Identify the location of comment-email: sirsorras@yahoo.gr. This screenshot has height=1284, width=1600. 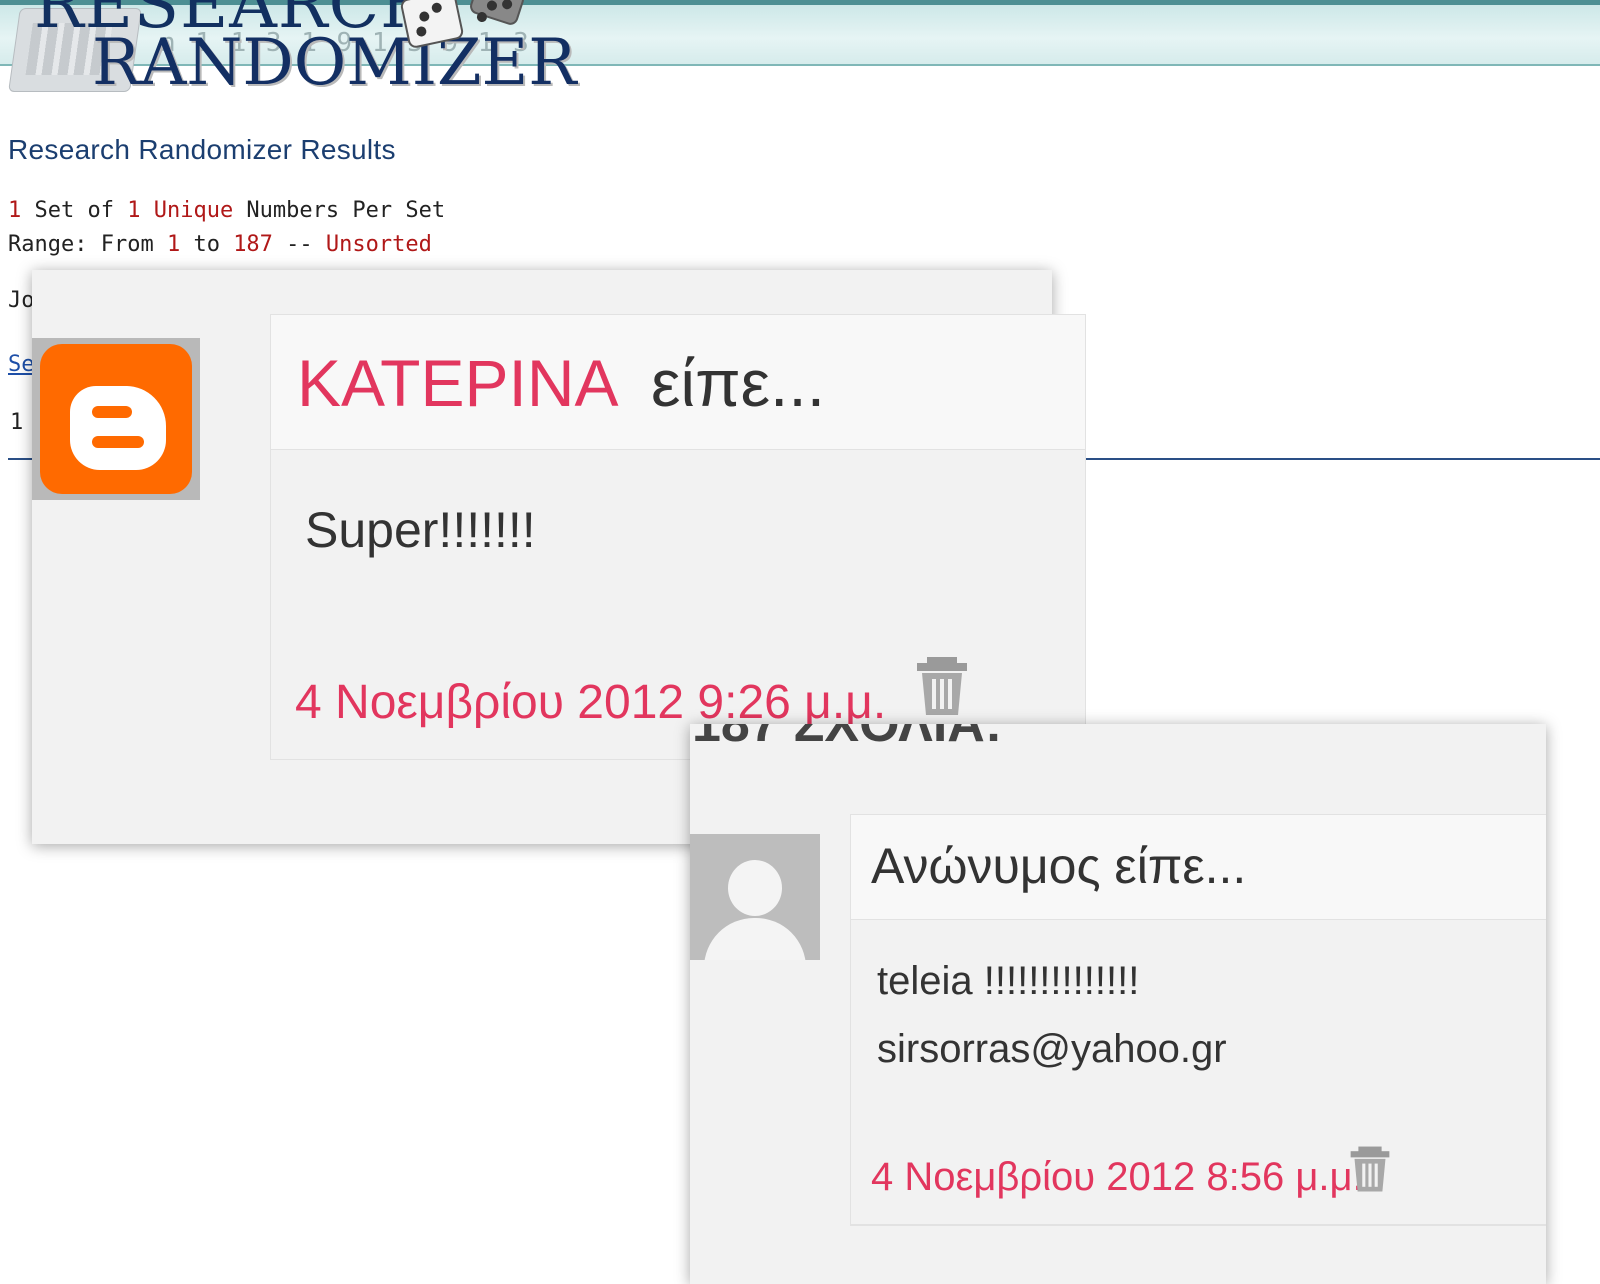
(1052, 1049).